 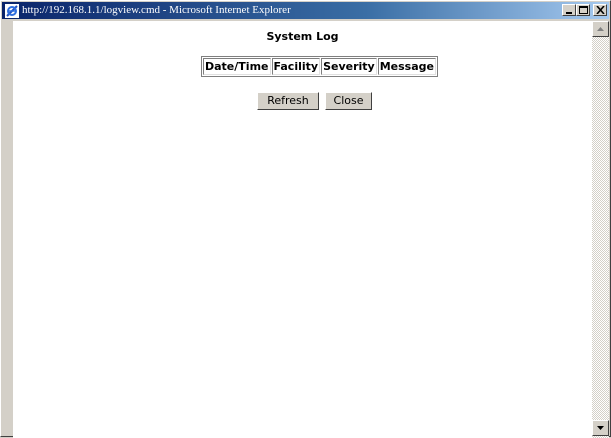 I want to click on refresh-button: Refresh, so click(x=288, y=101).